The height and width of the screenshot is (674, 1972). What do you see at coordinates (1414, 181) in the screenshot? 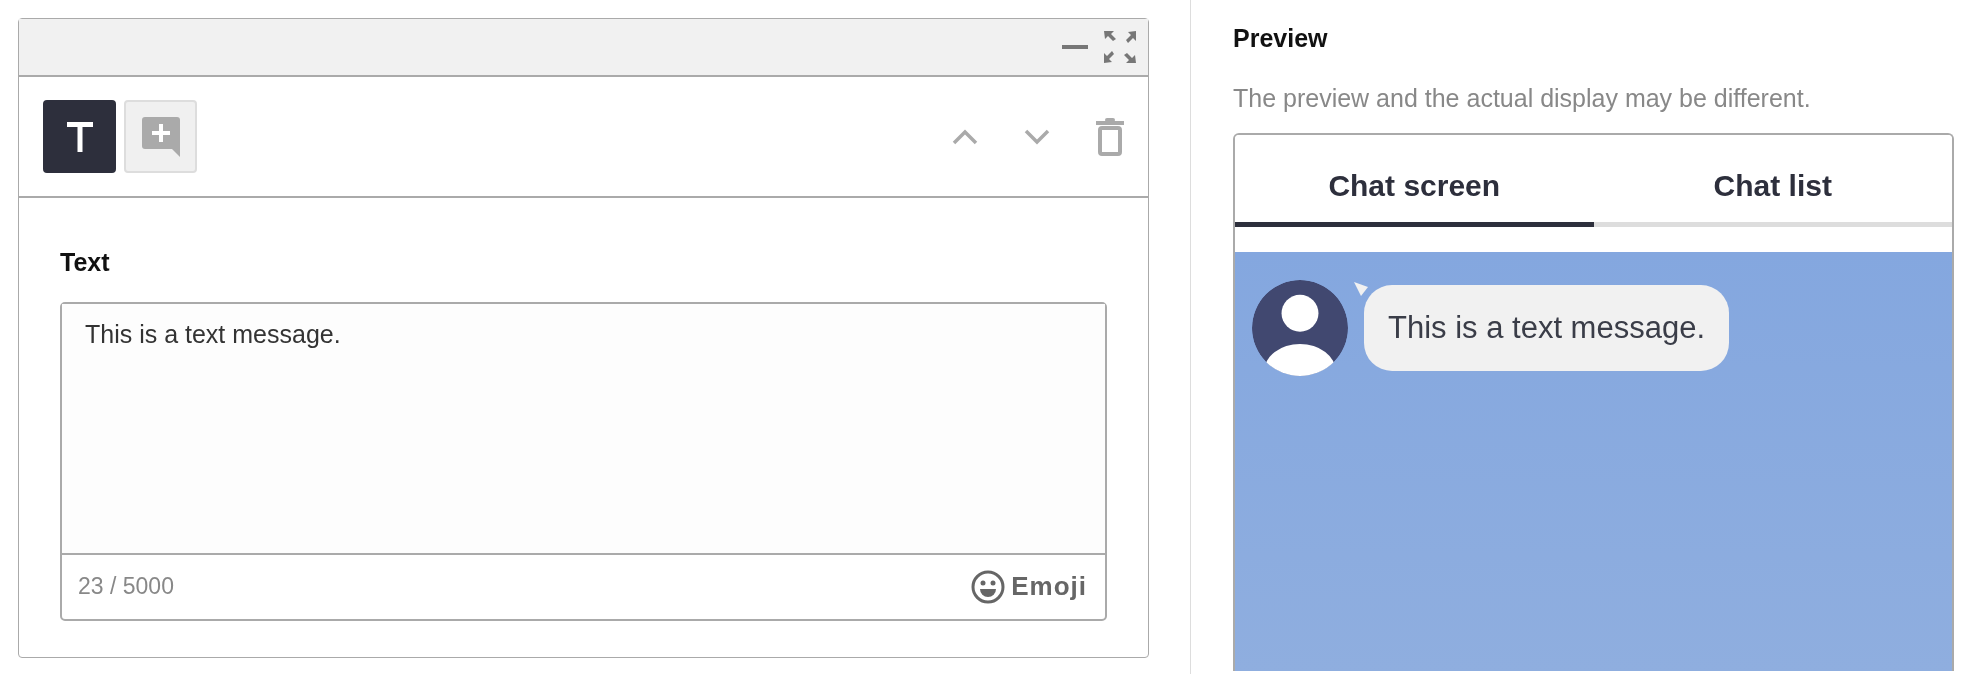
I see `preview-tab: Chat screen` at bounding box center [1414, 181].